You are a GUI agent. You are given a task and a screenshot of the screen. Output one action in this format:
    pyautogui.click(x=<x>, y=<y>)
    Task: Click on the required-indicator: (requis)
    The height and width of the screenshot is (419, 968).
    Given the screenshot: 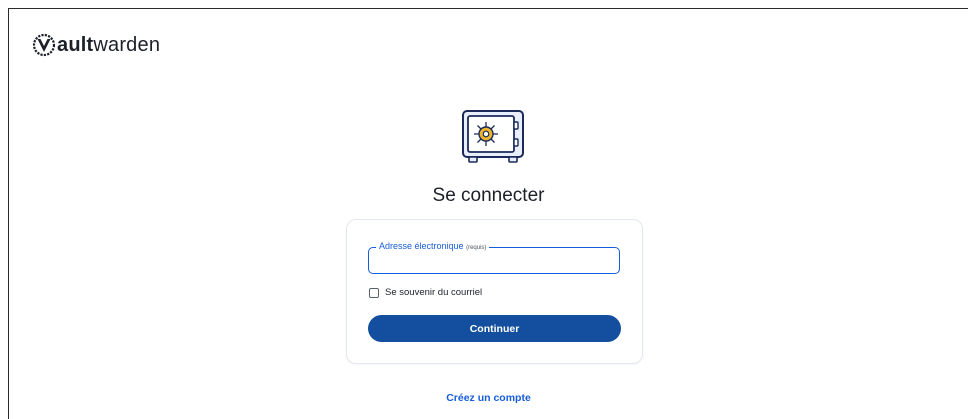 What is the action you would take?
    pyautogui.click(x=476, y=248)
    